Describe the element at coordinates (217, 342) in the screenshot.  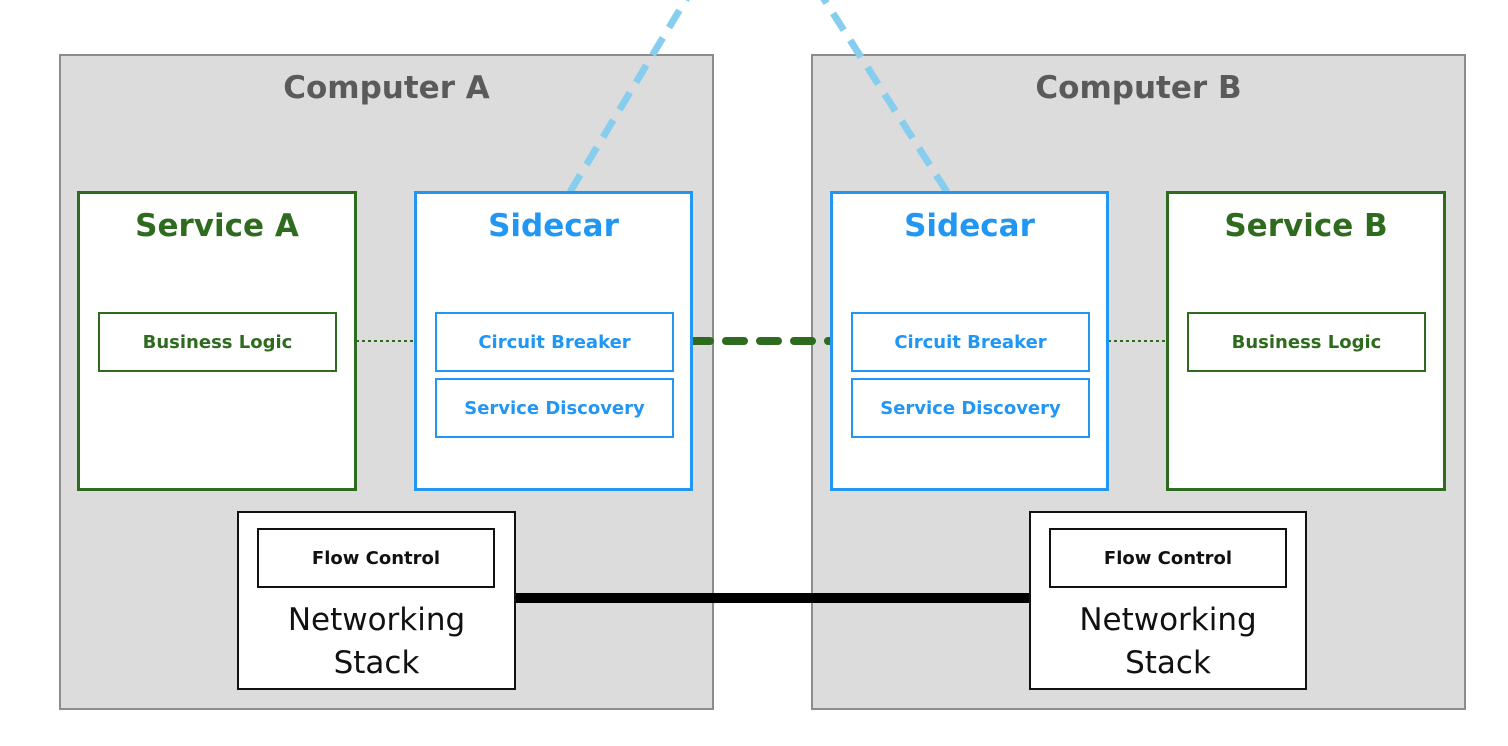
I see `business-logic-a: Business Logic` at that location.